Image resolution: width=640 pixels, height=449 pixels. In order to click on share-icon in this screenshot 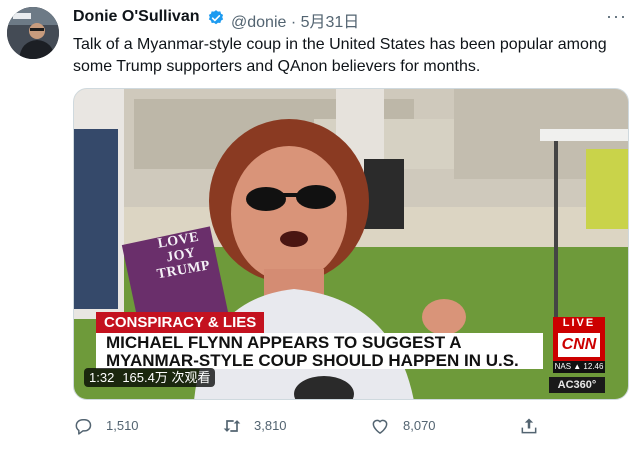, I will do `click(529, 426)`.